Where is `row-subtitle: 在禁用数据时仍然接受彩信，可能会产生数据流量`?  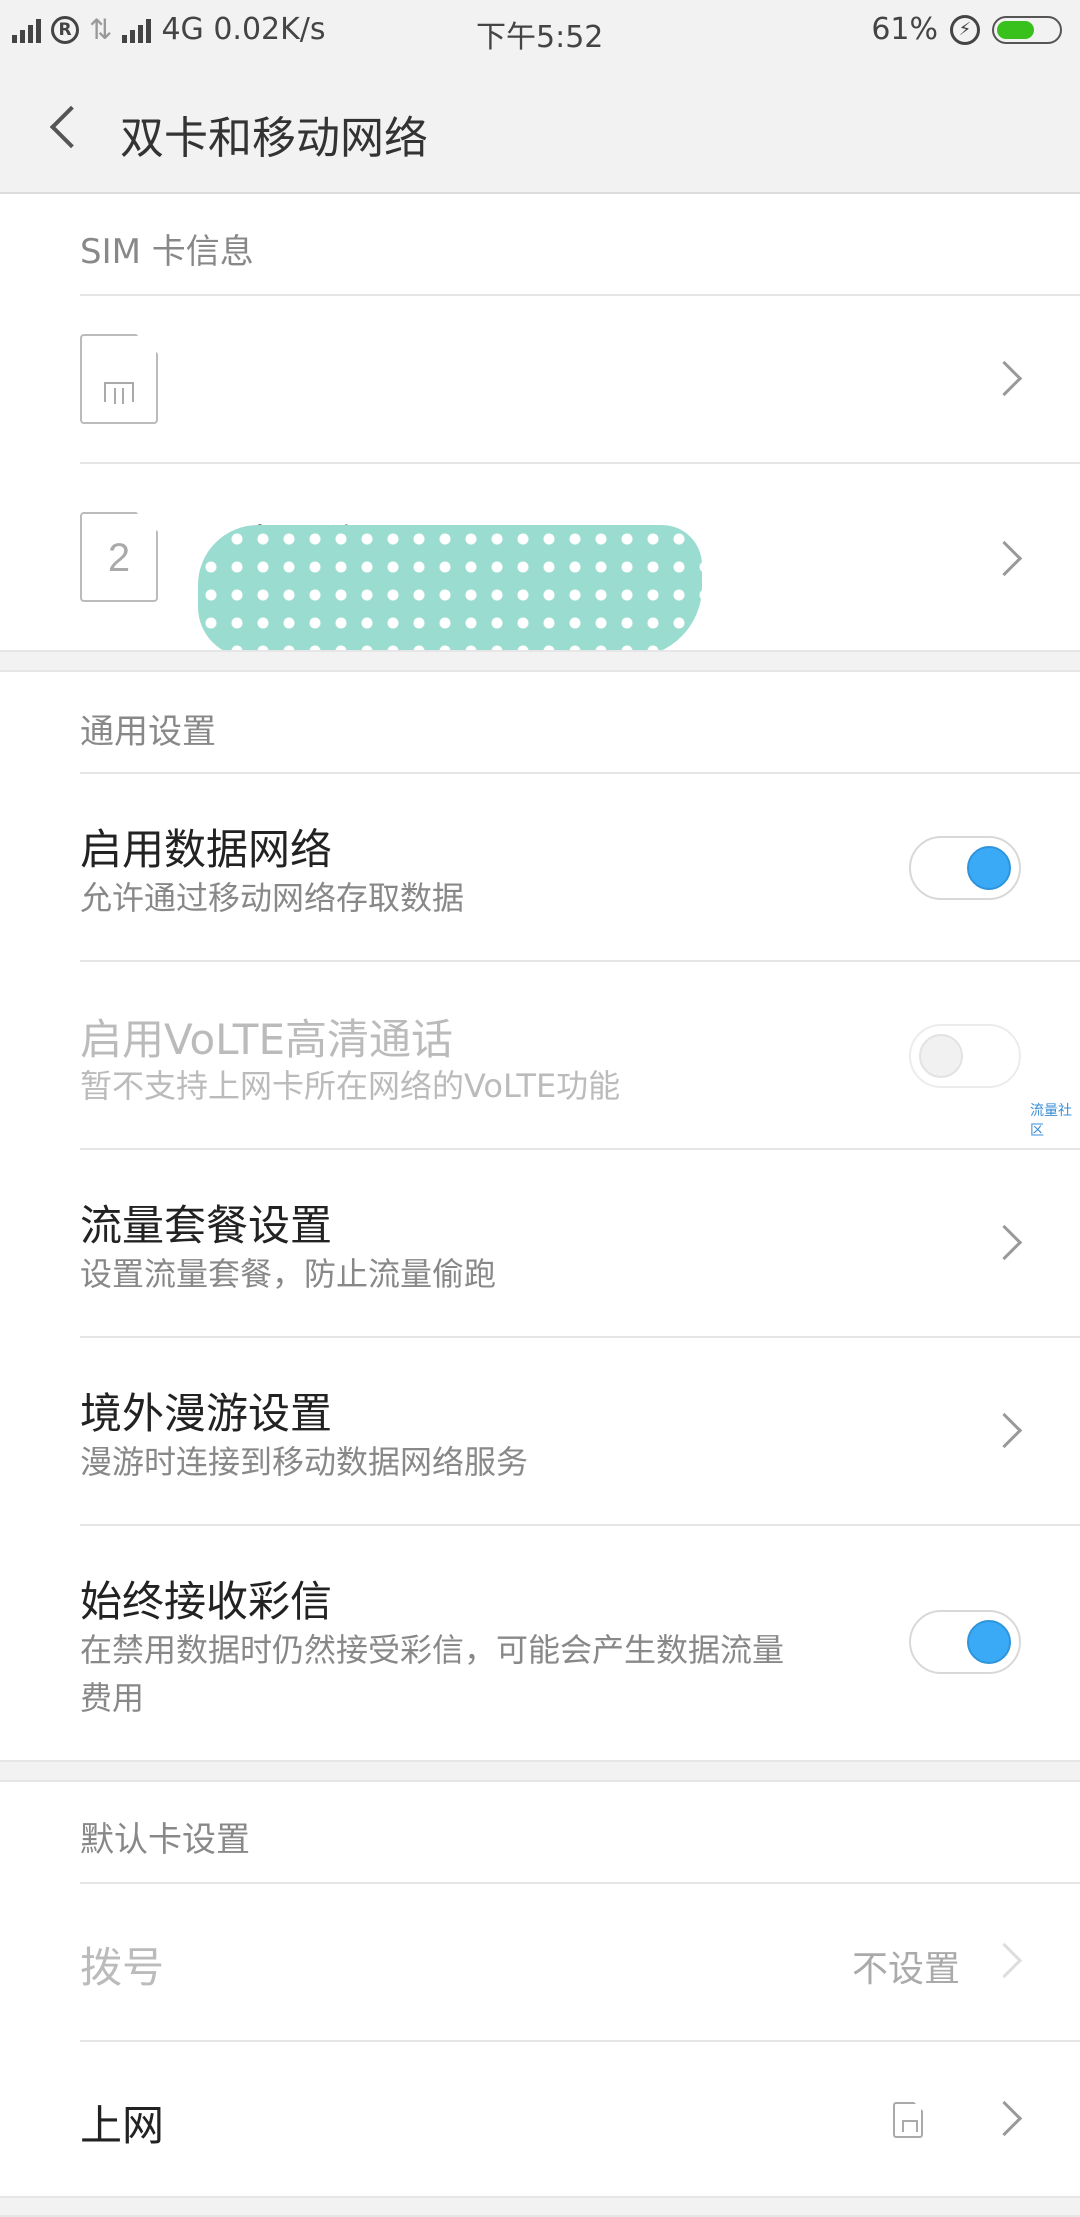 row-subtitle: 在禁用数据时仍然接受彩信，可能会产生数据流量 is located at coordinates (432, 1650).